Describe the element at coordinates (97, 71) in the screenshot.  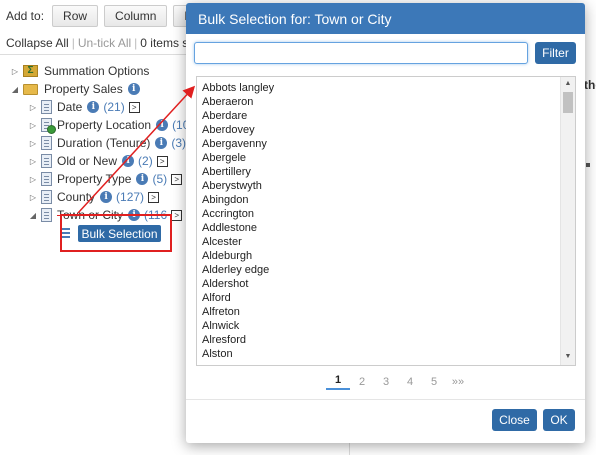
I see `tree-node-label: Summation Options` at that location.